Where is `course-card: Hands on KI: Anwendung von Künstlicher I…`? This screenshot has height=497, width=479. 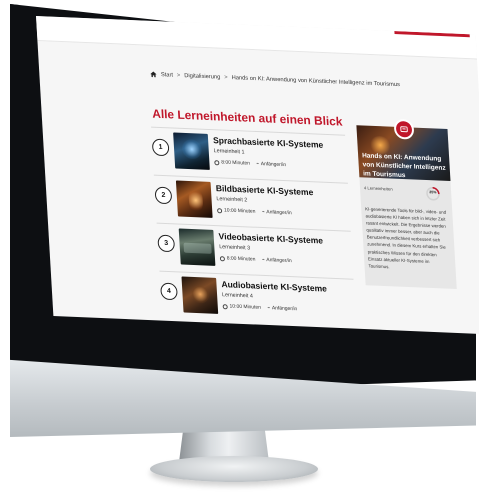
course-card: Hands on KI: Anwendung von Künstlicher I… is located at coordinates (406, 204).